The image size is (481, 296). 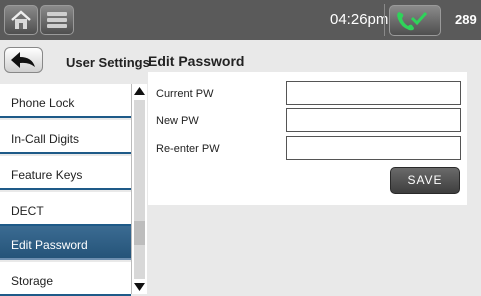 I want to click on home-button, so click(x=21, y=20).